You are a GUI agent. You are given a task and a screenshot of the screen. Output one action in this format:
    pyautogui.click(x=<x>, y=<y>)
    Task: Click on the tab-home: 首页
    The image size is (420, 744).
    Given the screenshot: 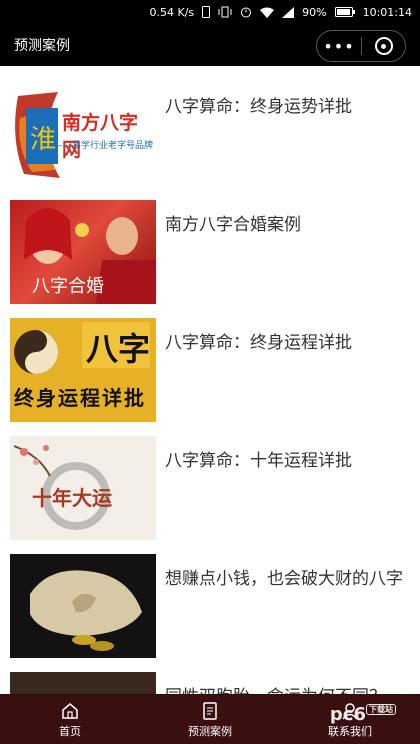 What is the action you would take?
    pyautogui.click(x=70, y=719)
    